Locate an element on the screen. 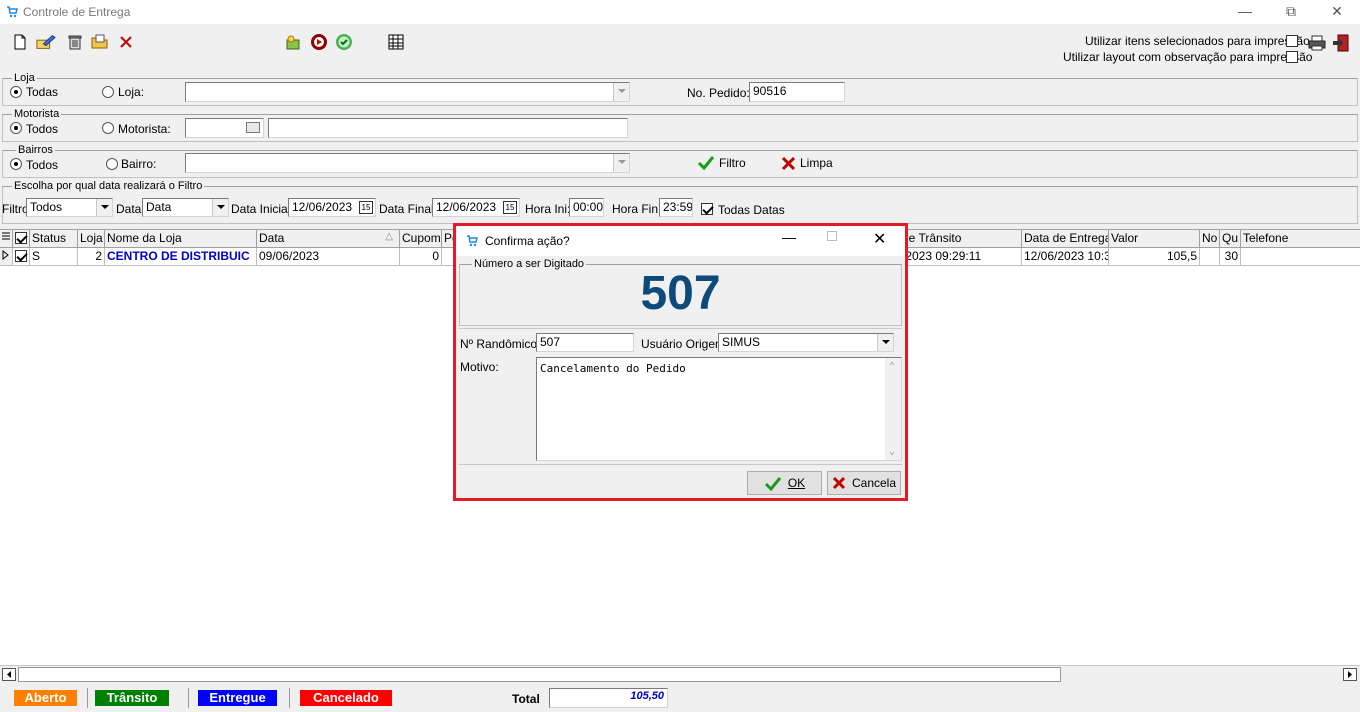 The image size is (1360, 712). random-input: 507 is located at coordinates (585, 342).